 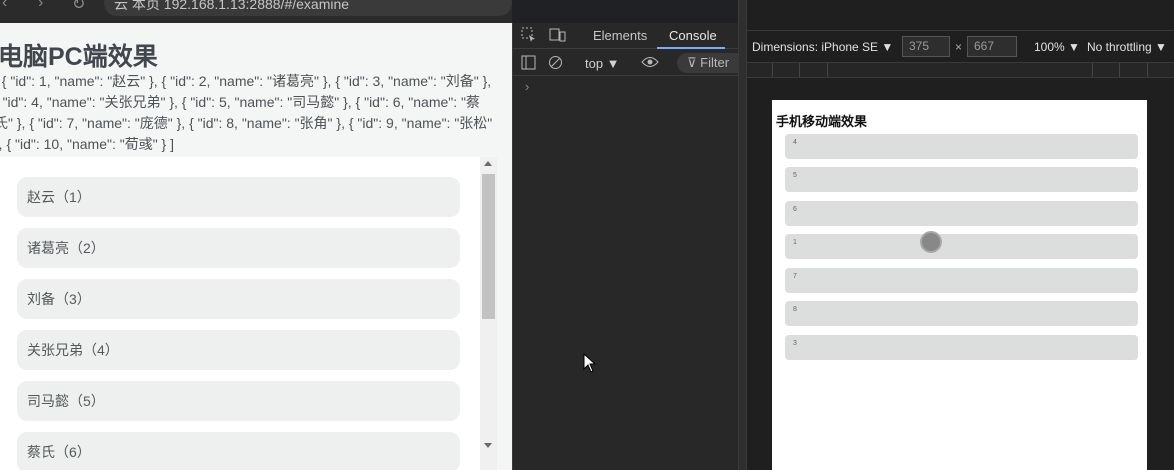 I want to click on sidebar-toggle-icon, so click(x=528, y=64).